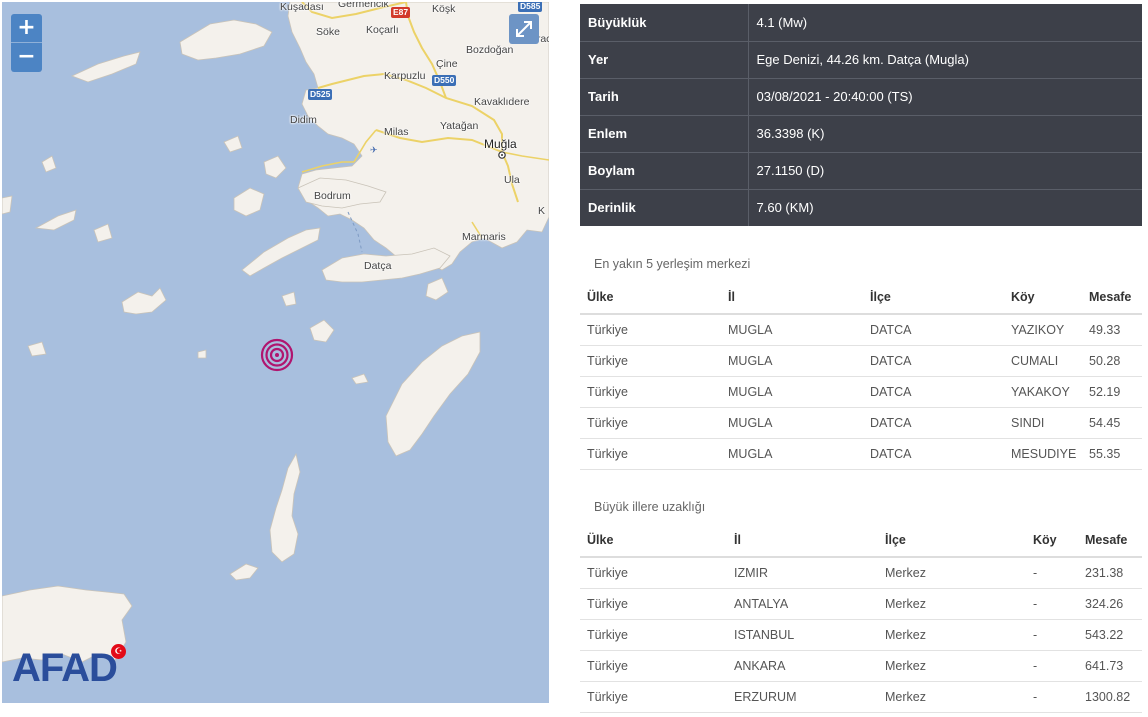  What do you see at coordinates (802, 666) in the screenshot?
I see `table-cell: ANKARA` at bounding box center [802, 666].